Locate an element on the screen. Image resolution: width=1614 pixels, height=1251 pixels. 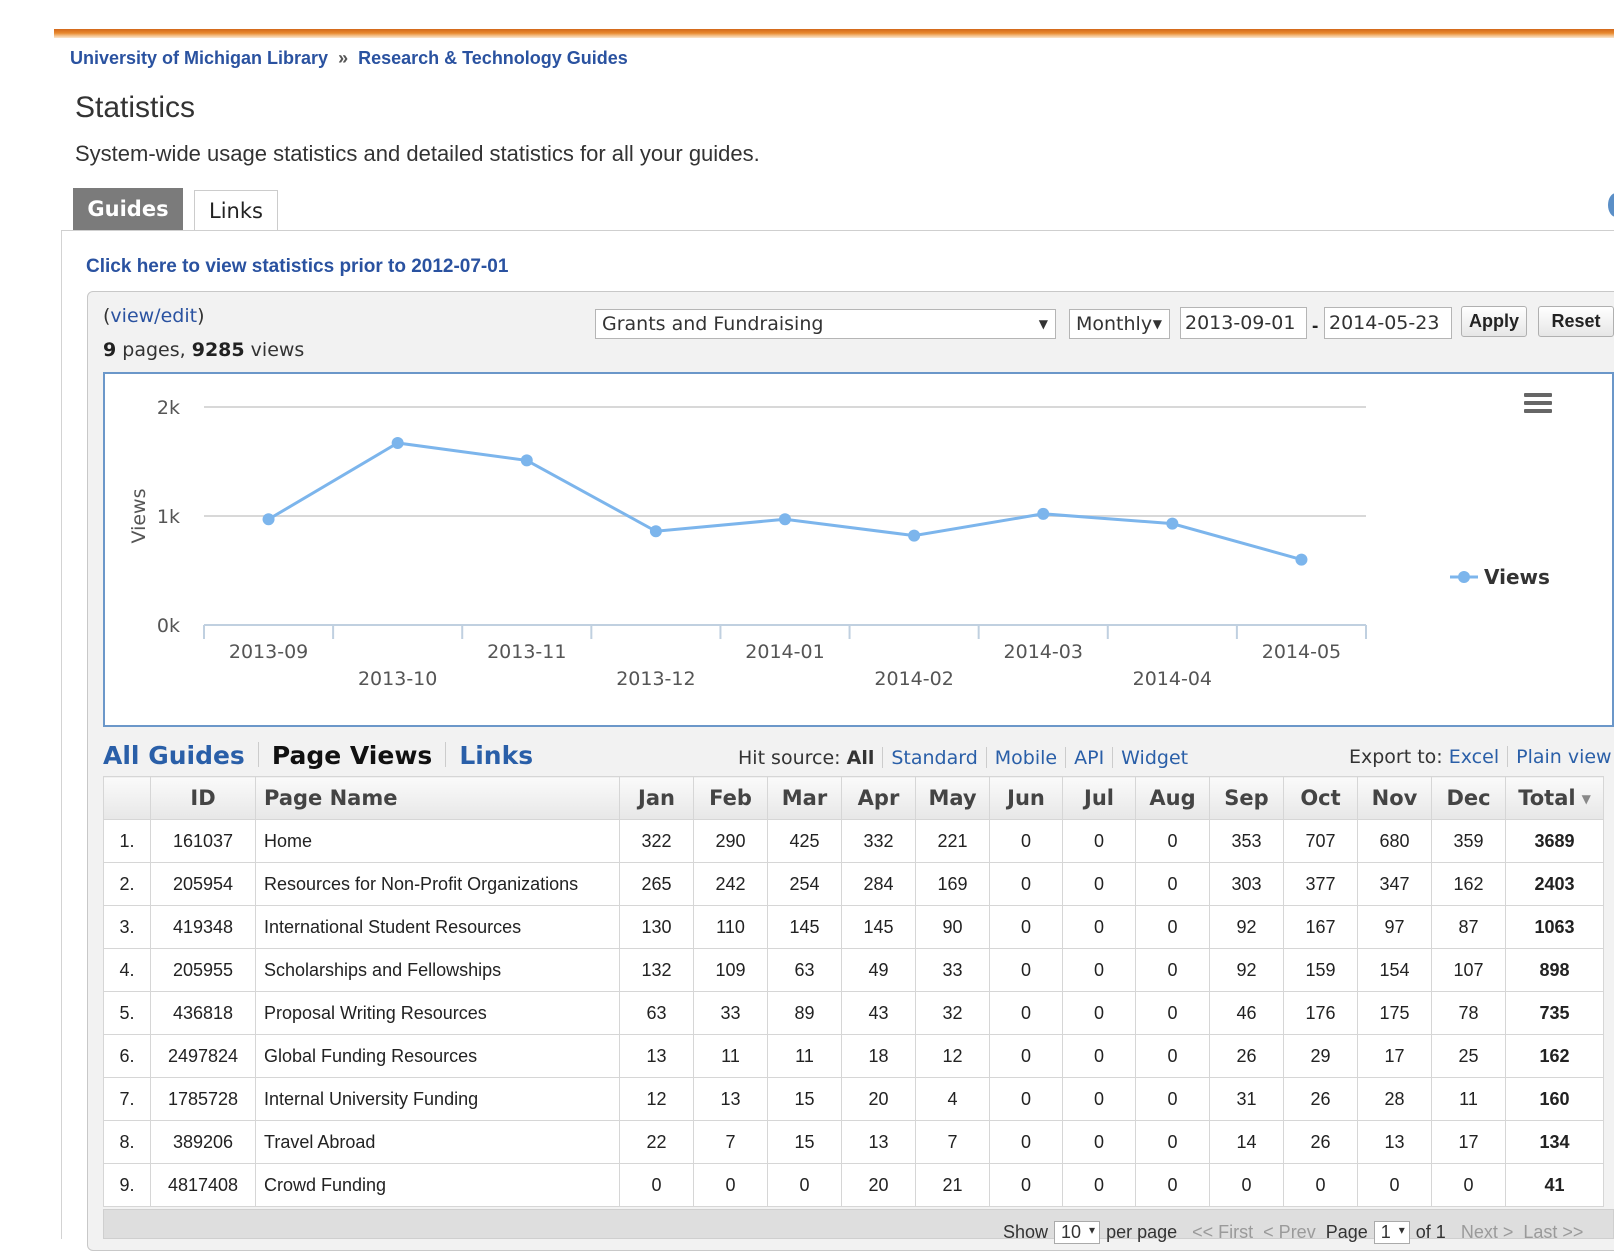
column-header: May is located at coordinates (952, 798).